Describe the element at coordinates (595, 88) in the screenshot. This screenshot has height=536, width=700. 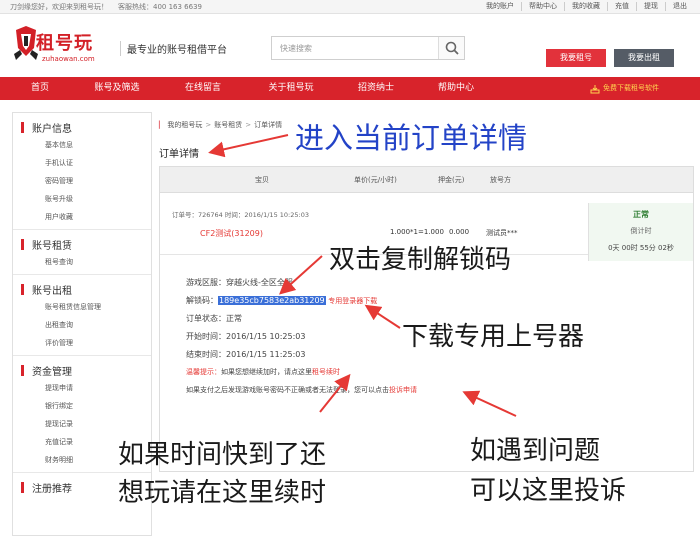
I see `download-icon` at that location.